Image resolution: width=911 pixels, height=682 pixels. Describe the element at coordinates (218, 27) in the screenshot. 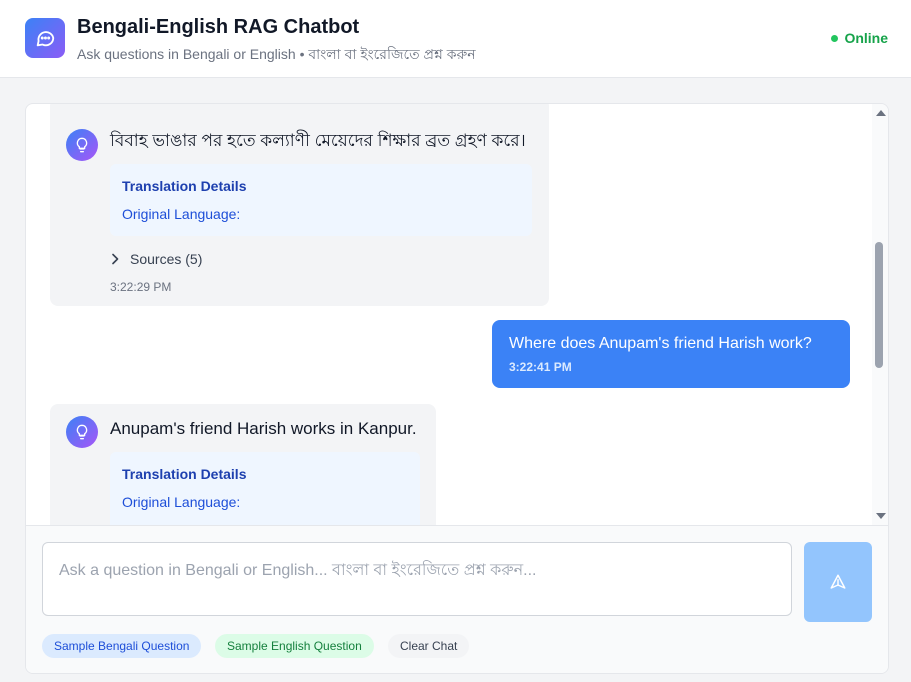

I see `app-title: Bengali-English RAG Chatbot` at that location.